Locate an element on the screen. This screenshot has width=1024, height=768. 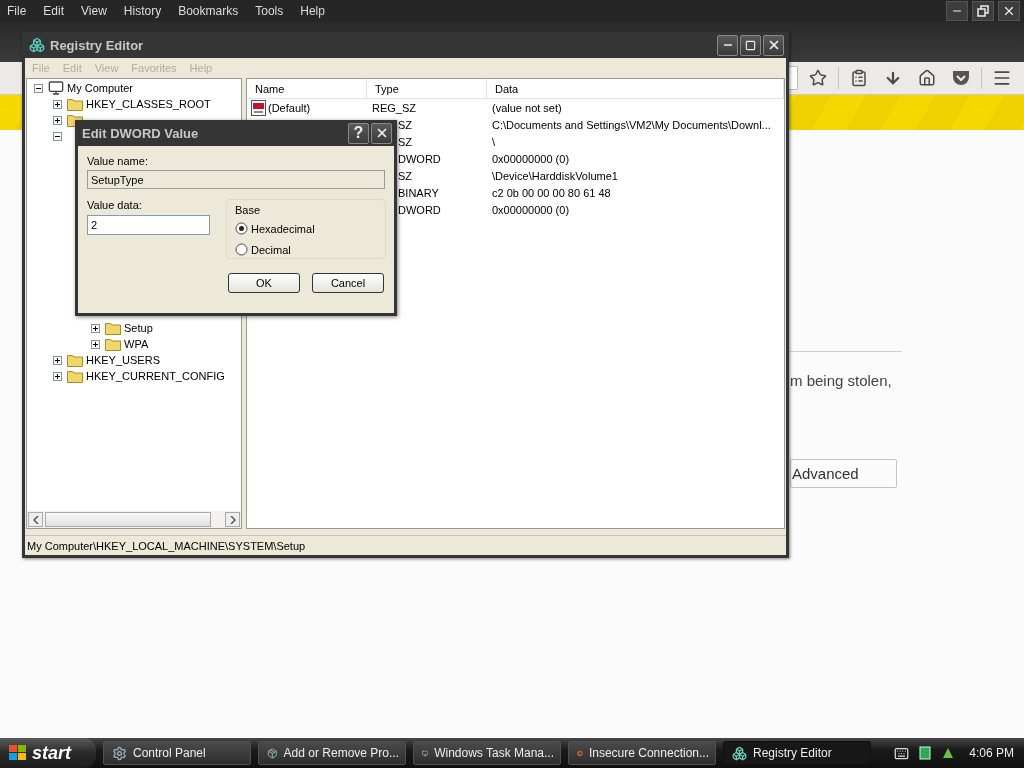
restore-button is located at coordinates (983, 11).